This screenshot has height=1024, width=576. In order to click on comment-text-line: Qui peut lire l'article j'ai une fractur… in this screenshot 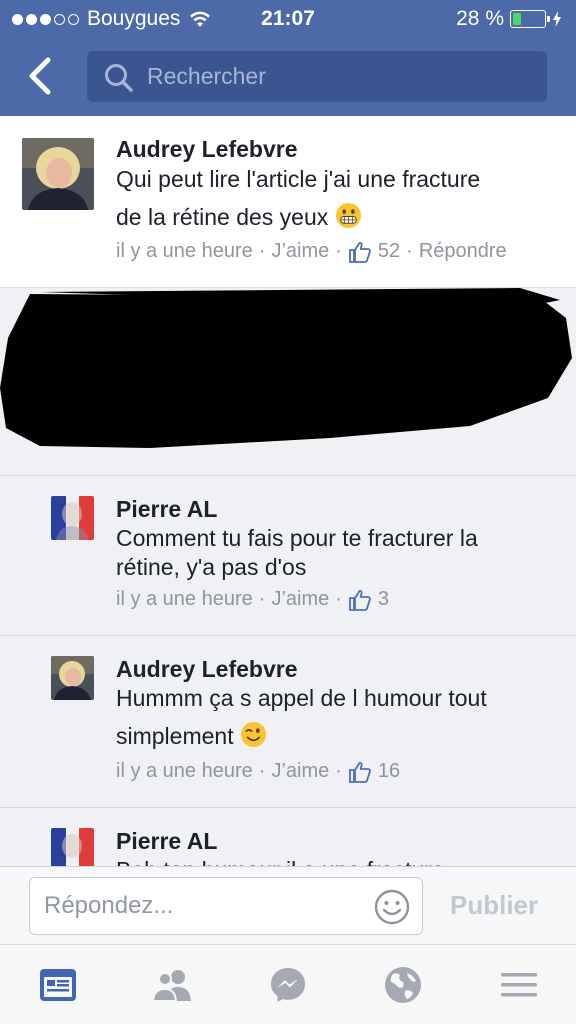, I will do `click(298, 179)`.